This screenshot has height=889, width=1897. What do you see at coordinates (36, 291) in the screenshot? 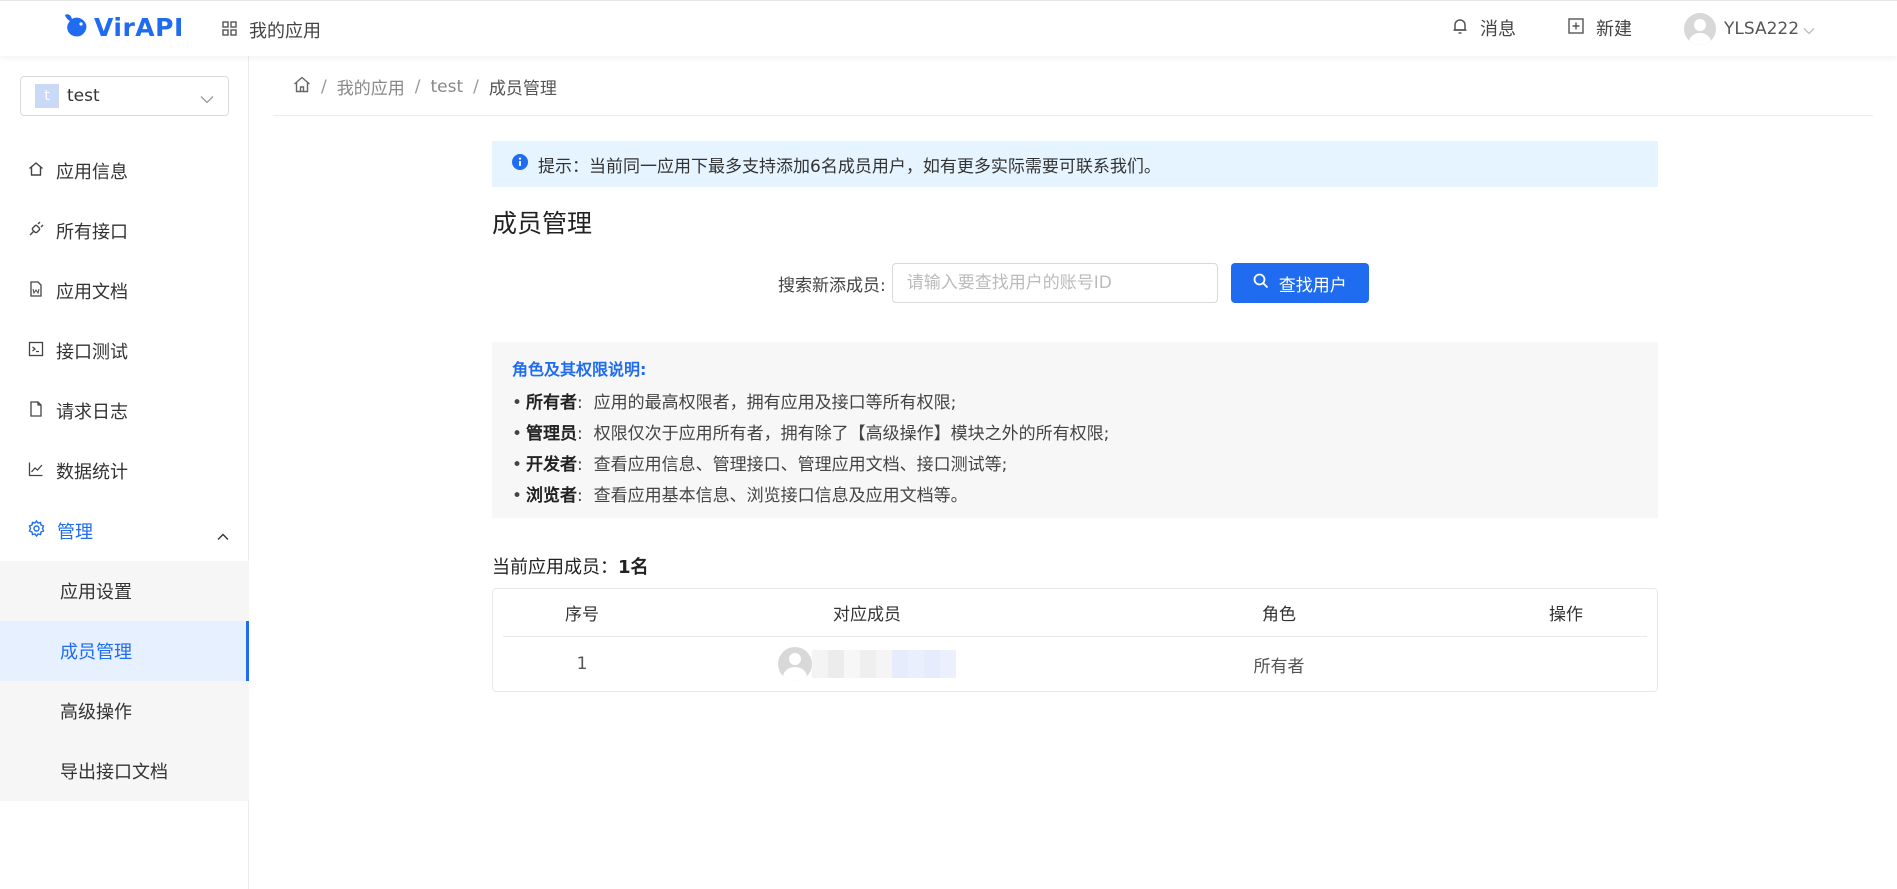
I see `word-doc-icon` at bounding box center [36, 291].